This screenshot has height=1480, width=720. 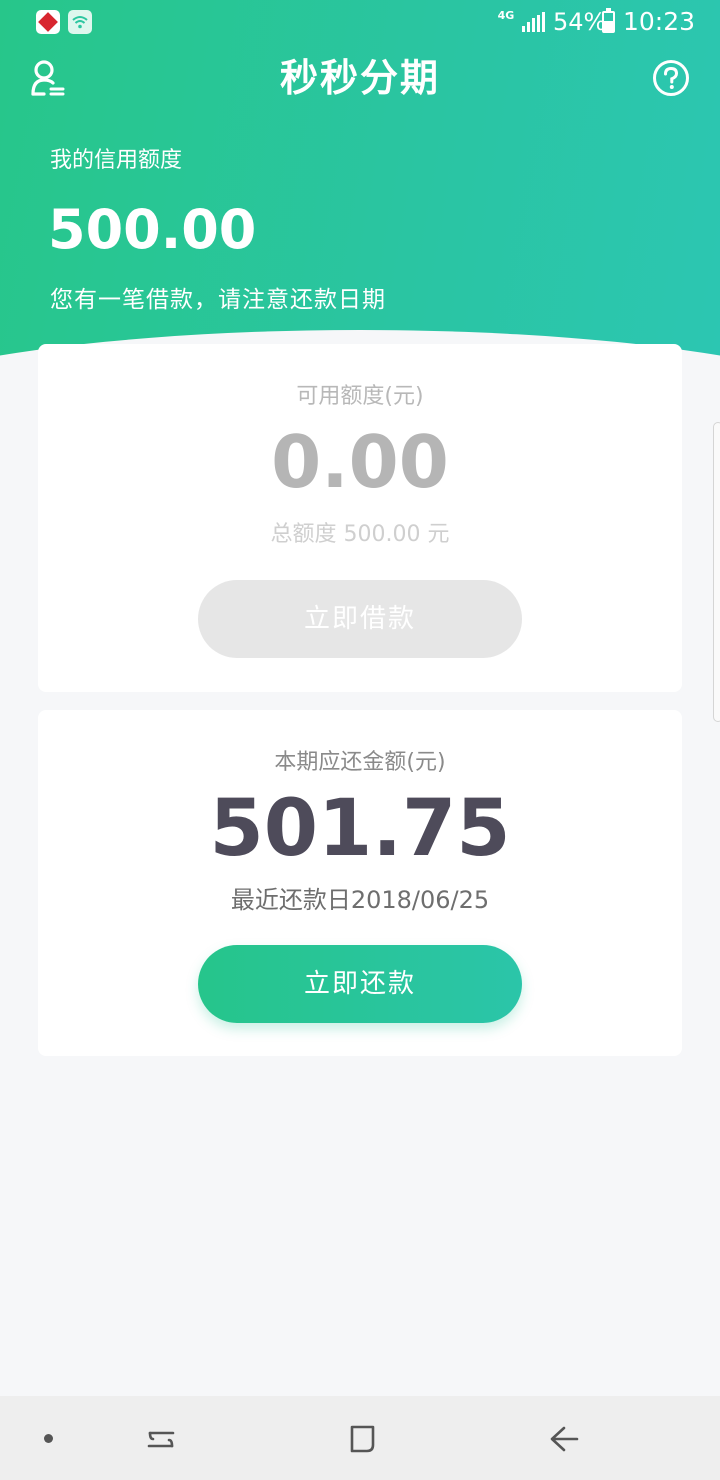 What do you see at coordinates (608, 20) in the screenshot?
I see `battery-icon` at bounding box center [608, 20].